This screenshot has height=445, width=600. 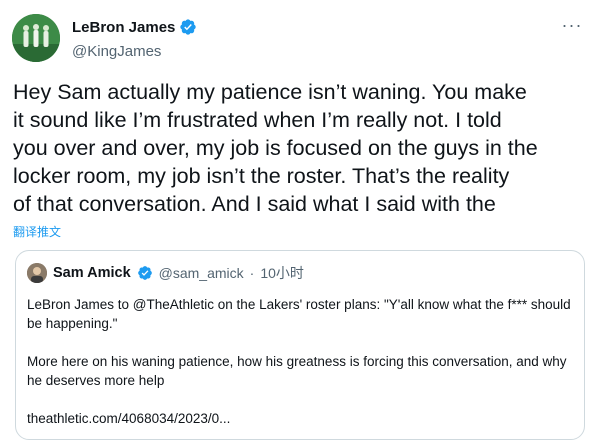 I want to click on avatar-image, so click(x=36, y=38).